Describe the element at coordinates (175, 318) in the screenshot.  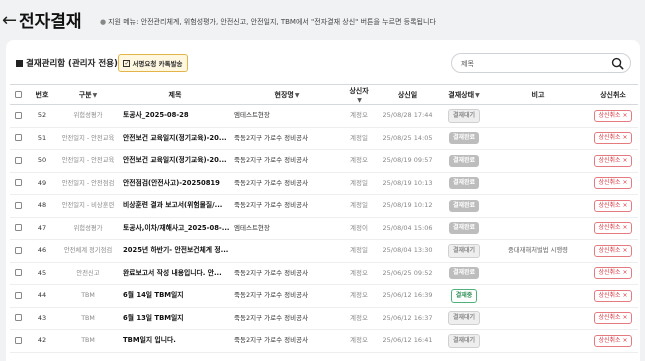
I see `row-subject: 6월 13일 TBM일지` at that location.